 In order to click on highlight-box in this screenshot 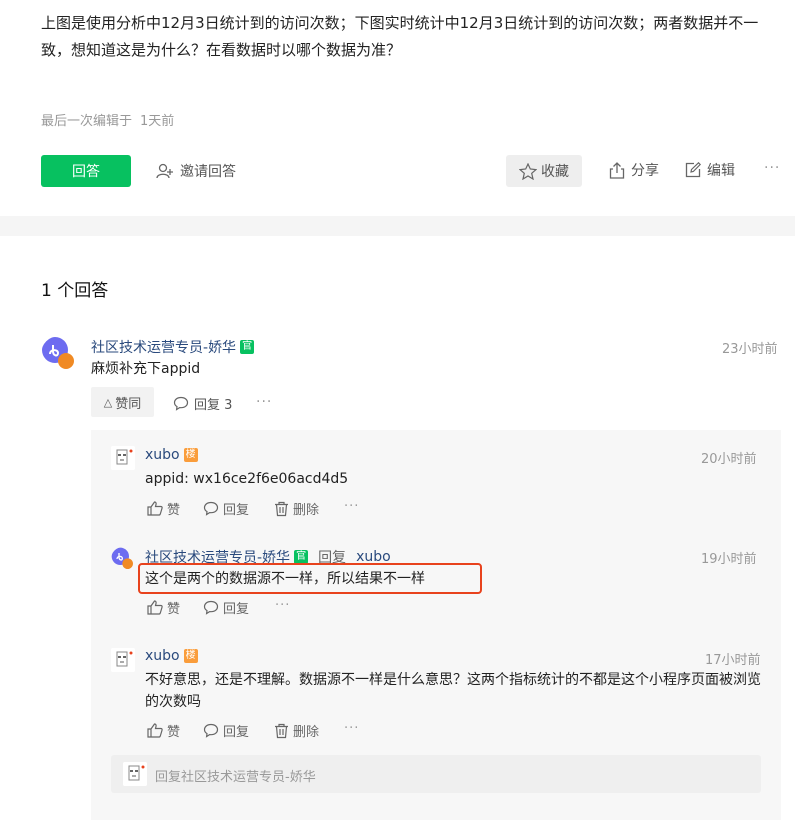, I will do `click(310, 578)`.